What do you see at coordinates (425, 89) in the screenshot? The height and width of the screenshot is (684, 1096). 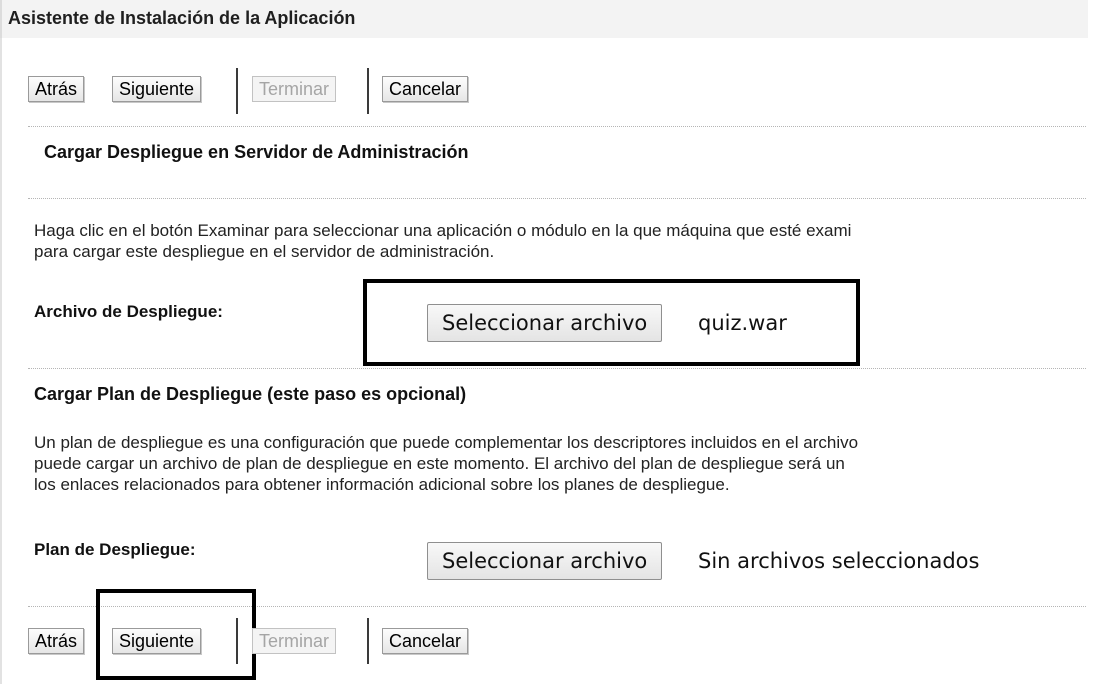 I see `cancel-button-top: Cancelar` at bounding box center [425, 89].